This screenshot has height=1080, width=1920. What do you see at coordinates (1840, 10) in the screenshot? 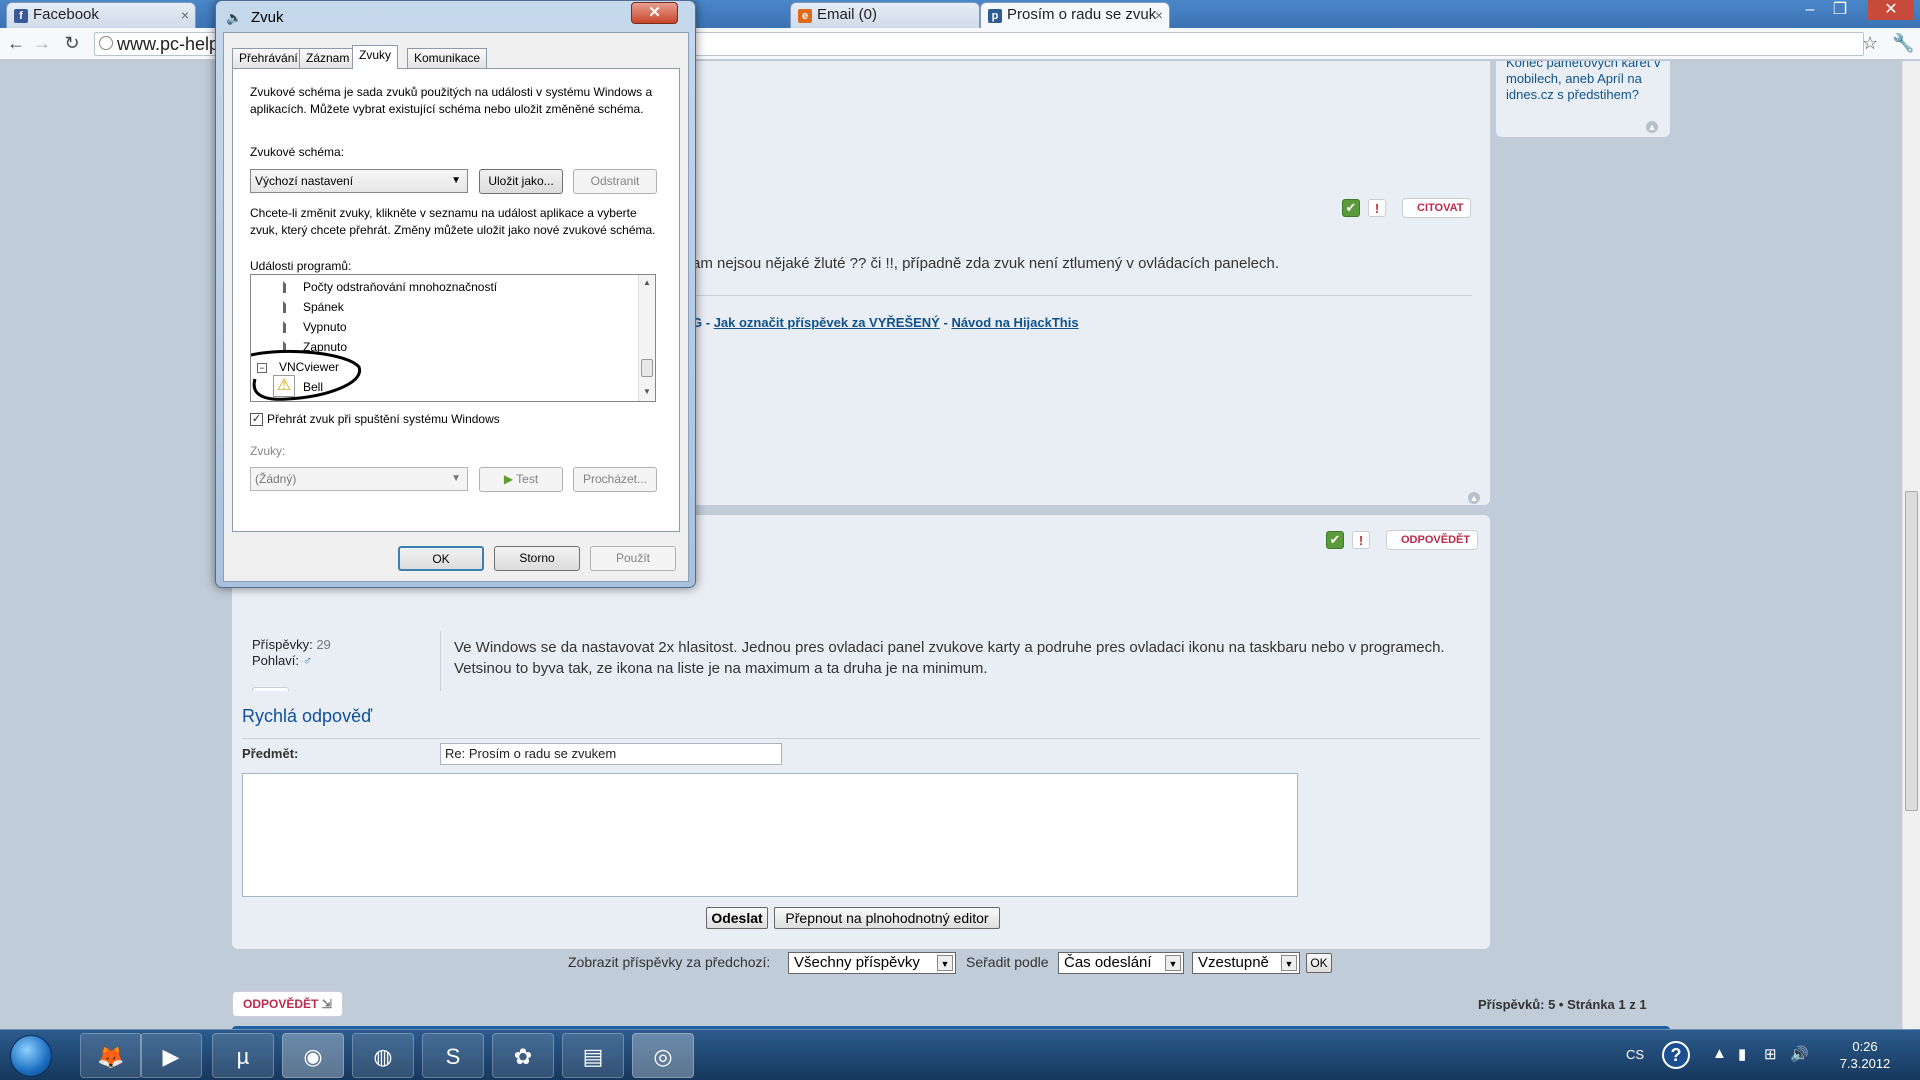
I see `maximize-icon: ❐` at bounding box center [1840, 10].